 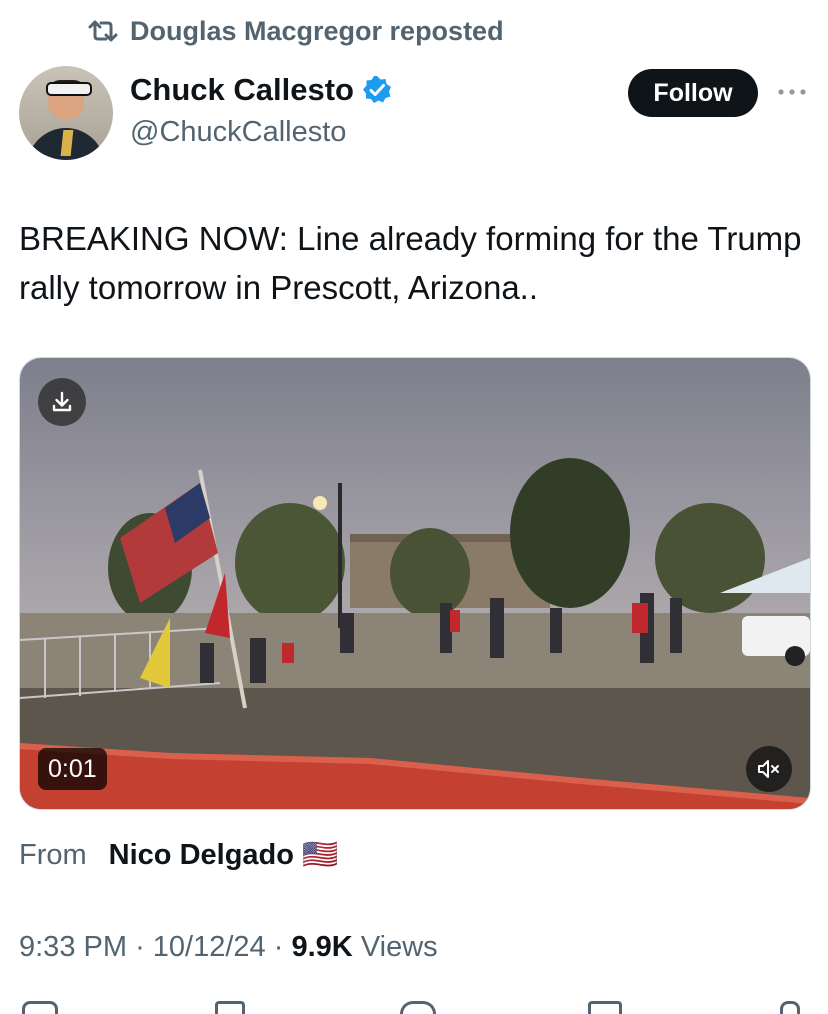 What do you see at coordinates (73, 947) in the screenshot?
I see `tweet-time: 9:33 PM` at bounding box center [73, 947].